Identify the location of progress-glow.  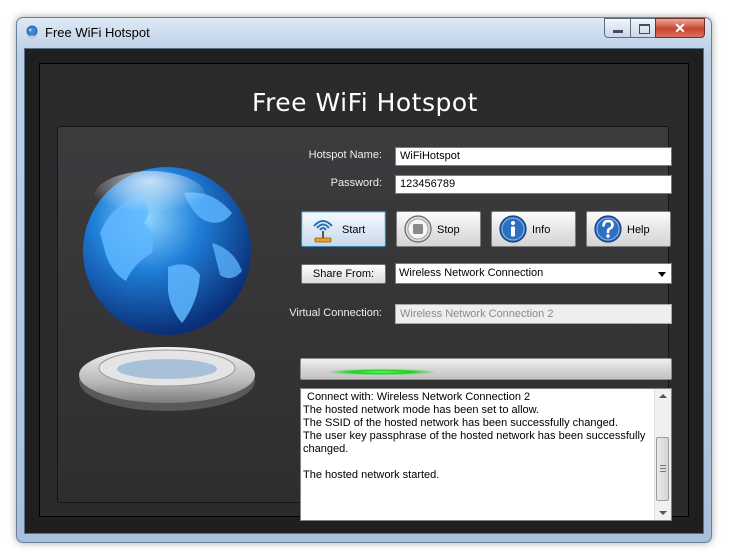
(381, 372).